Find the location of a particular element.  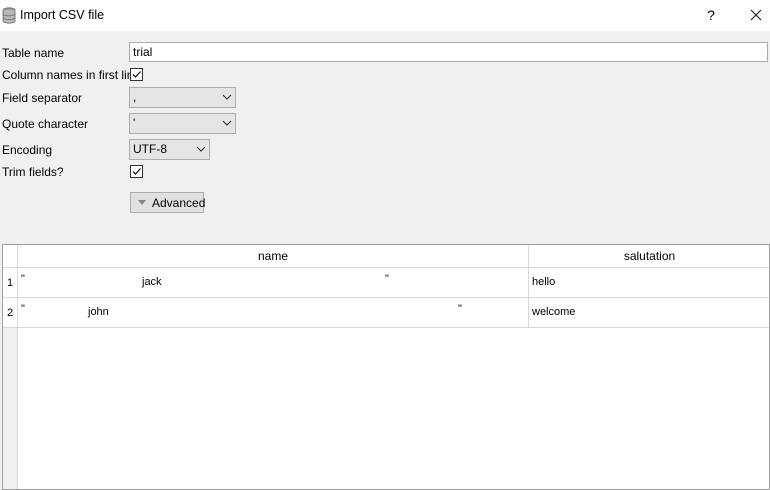

advanced-label: Advanced is located at coordinates (179, 203).